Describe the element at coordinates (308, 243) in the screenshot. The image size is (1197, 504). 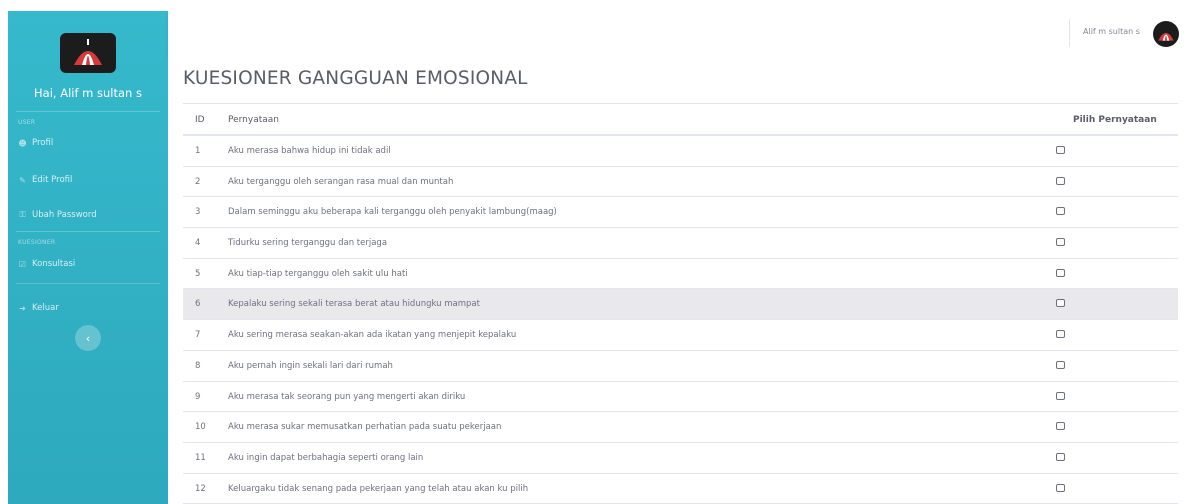
I see `row-statement: Tidurku sering terganggu dan terjaga` at that location.